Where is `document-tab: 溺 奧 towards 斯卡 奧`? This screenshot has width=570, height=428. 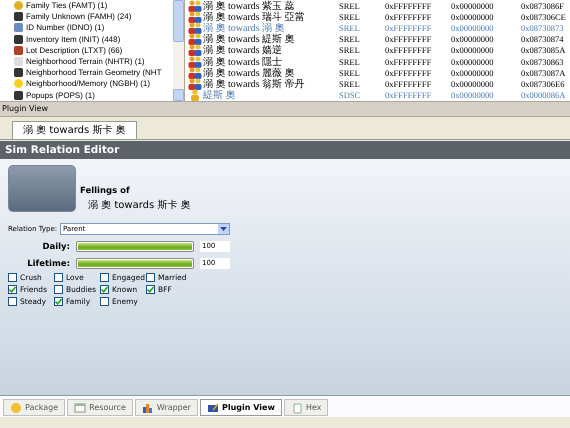
document-tab: 溺 奧 towards 斯卡 奧 is located at coordinates (74, 130).